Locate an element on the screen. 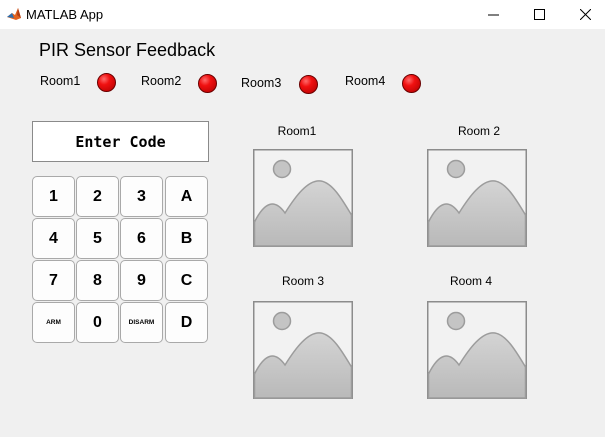 Image resolution: width=605 pixels, height=437 pixels. maximize-icon is located at coordinates (539, 14).